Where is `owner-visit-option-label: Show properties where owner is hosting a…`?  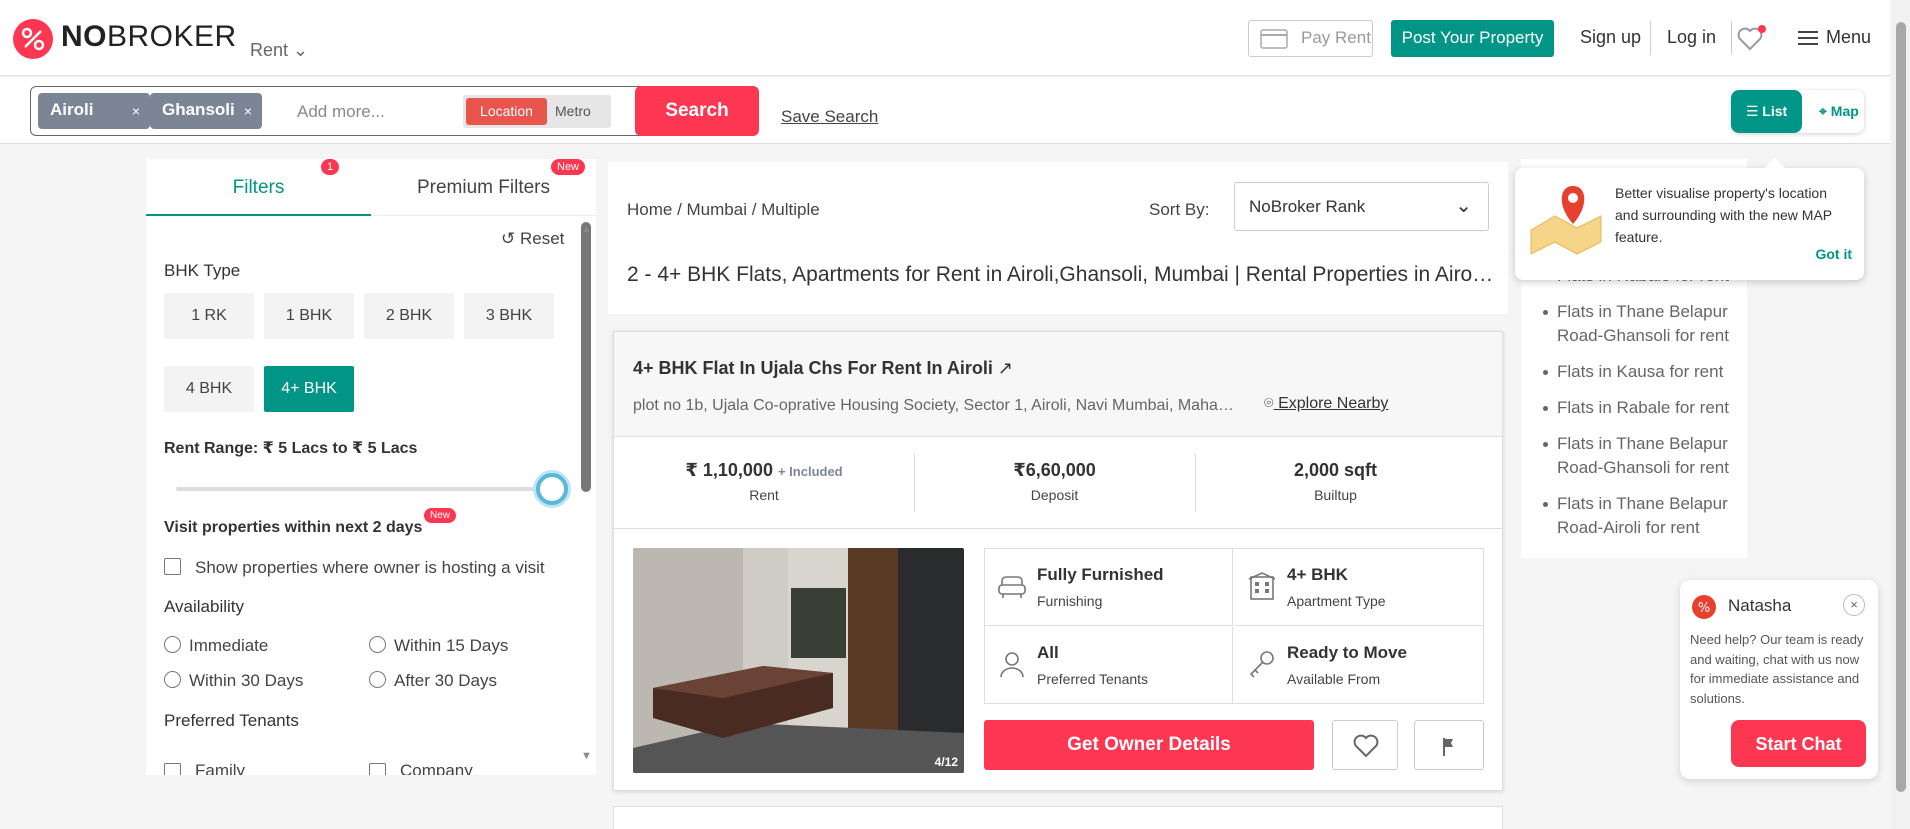
owner-visit-option-label: Show properties where owner is hosting a… is located at coordinates (370, 567).